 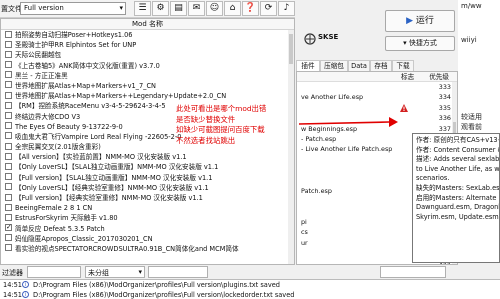 I want to click on mod-name: 【Full version】【经典实验室重修】NMM-MO 汉化安装版 v1.1, so click(x=109, y=198).